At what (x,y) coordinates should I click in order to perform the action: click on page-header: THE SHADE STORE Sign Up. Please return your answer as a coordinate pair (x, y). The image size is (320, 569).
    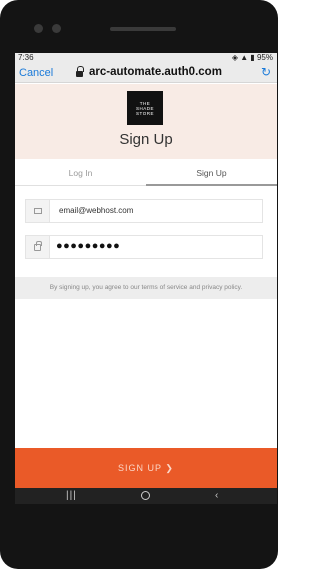
    Looking at the image, I should click on (146, 121).